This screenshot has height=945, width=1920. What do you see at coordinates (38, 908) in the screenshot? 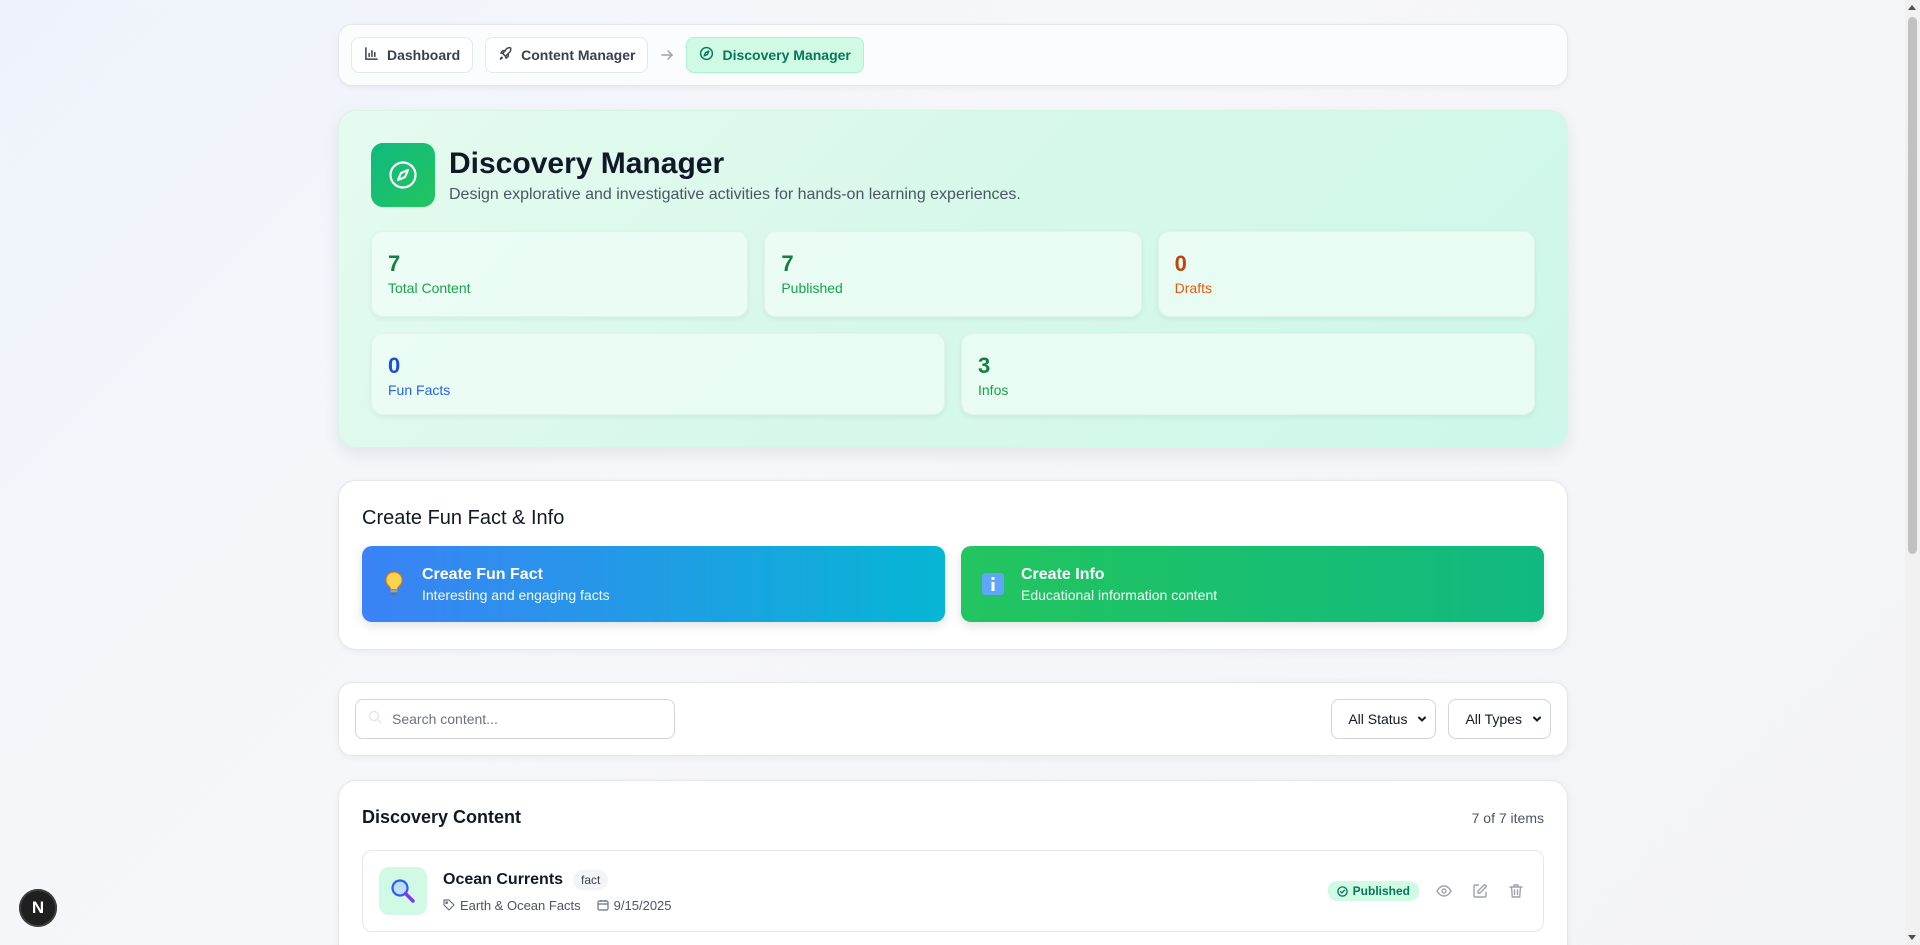
I see `nextjs-dev-badge: N` at bounding box center [38, 908].